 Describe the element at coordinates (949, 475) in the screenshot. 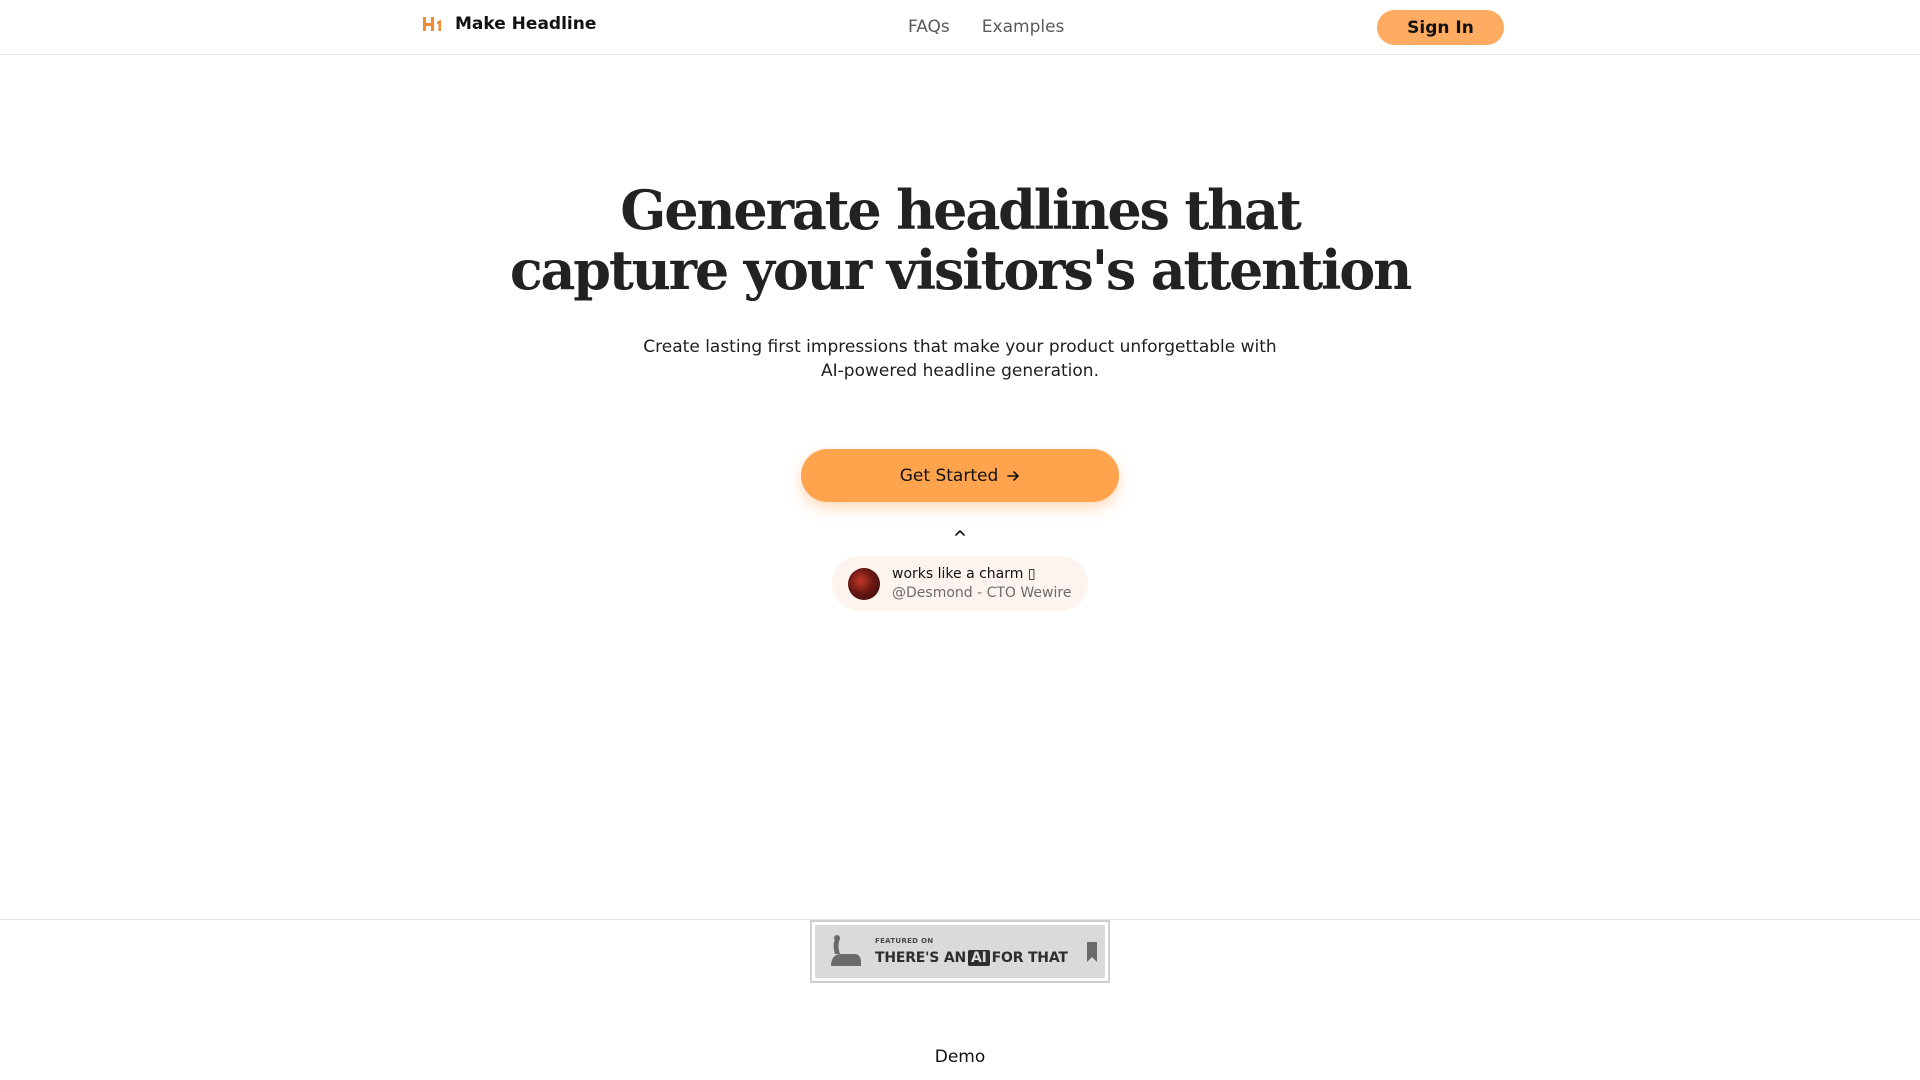

I see `get-started-label: Get Started` at that location.